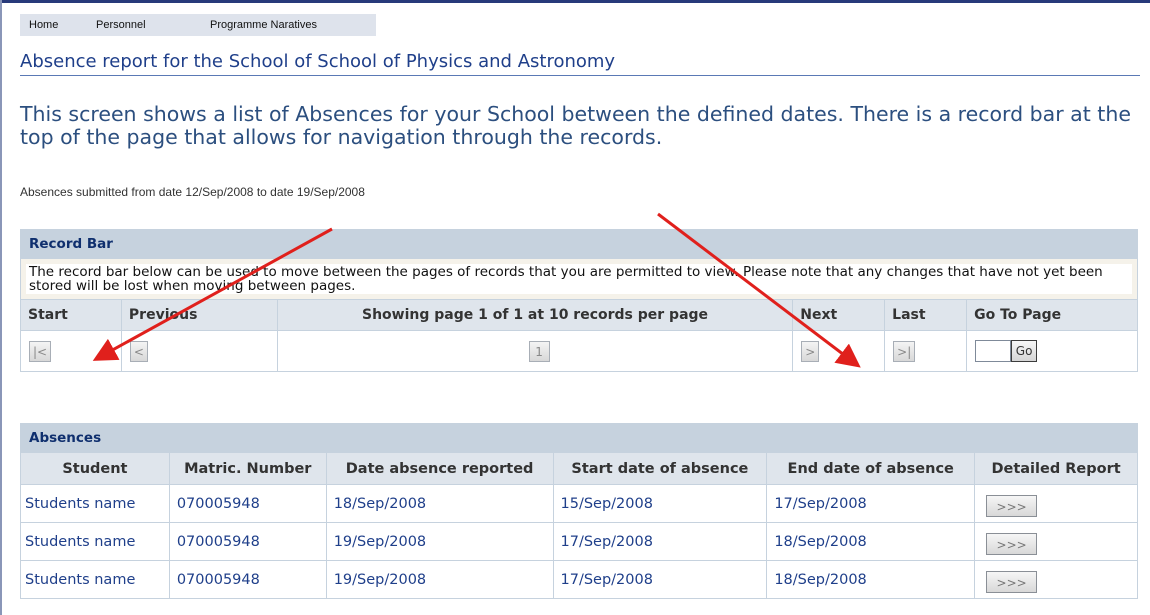 This screenshot has height=615, width=1150. Describe the element at coordinates (71, 351) in the screenshot. I see `start-cell: |<` at that location.